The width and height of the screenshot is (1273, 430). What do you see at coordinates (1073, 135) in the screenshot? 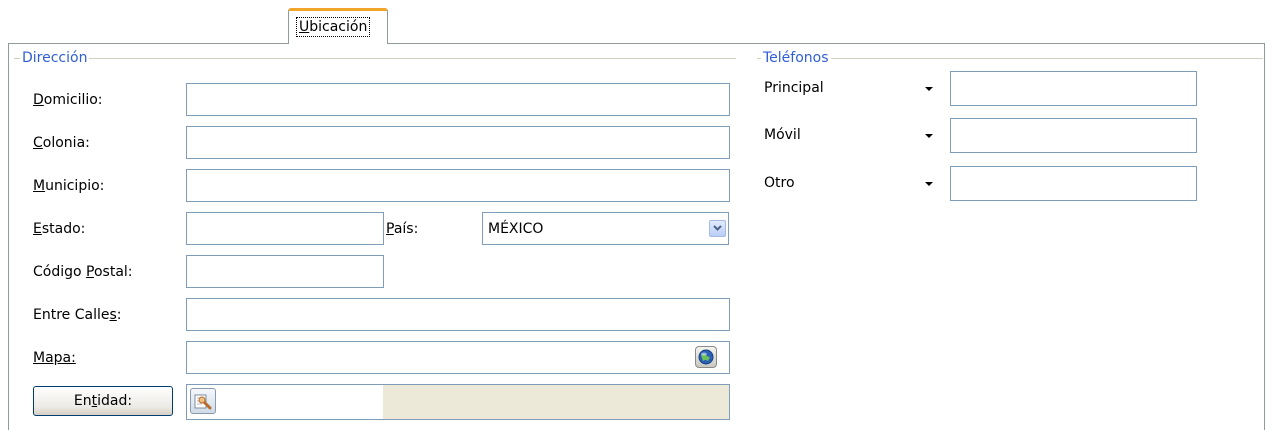
I see `phone-movil-field` at bounding box center [1073, 135].